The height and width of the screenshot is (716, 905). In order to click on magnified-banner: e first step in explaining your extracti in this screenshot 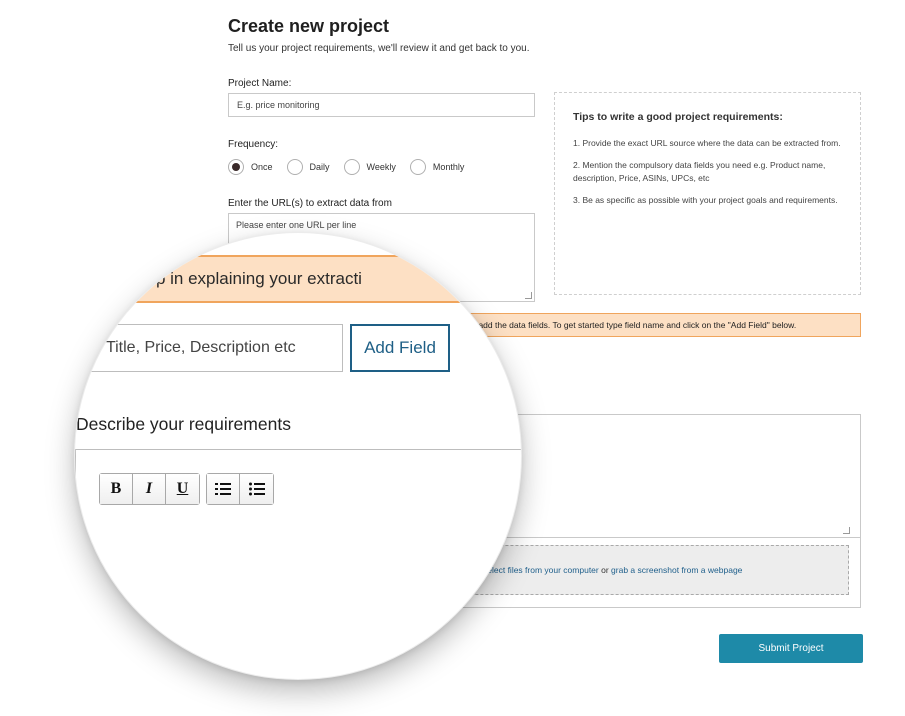, I will do `click(298, 279)`.